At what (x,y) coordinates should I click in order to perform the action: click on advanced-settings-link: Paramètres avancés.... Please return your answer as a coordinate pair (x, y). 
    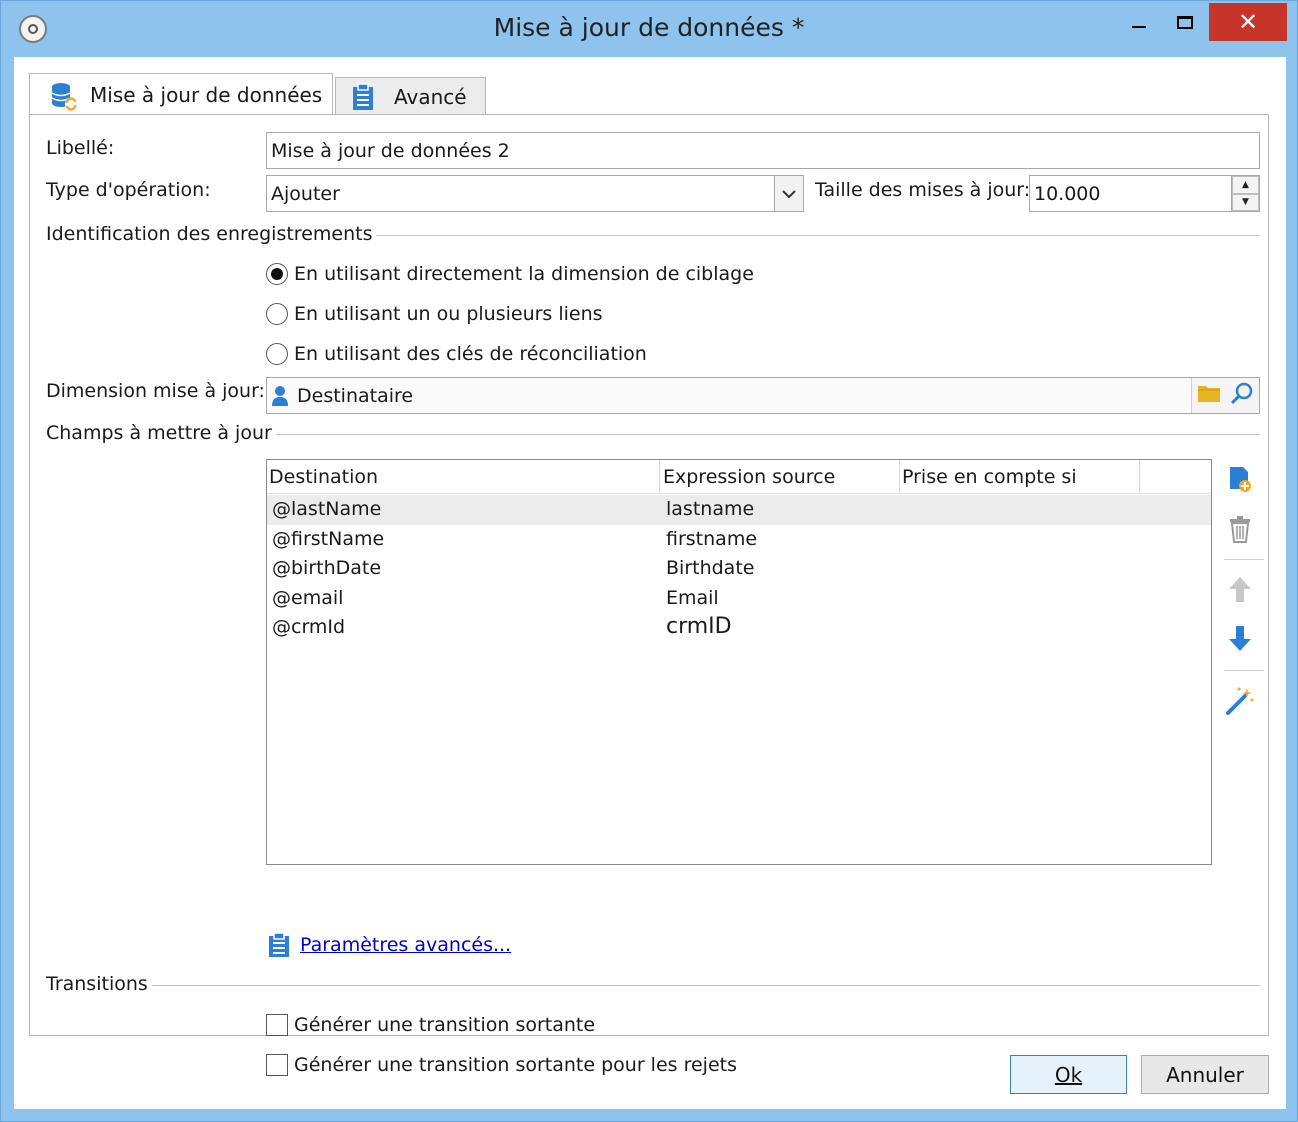
    Looking at the image, I should click on (405, 945).